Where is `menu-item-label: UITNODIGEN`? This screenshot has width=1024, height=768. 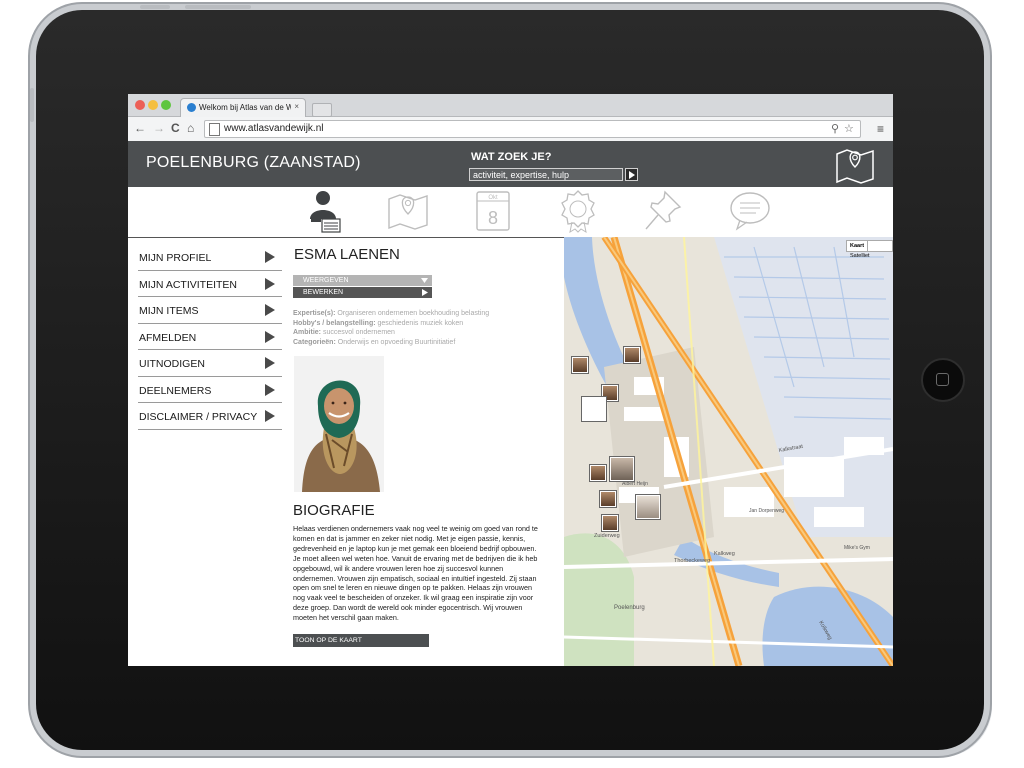 menu-item-label: UITNODIGEN is located at coordinates (172, 364).